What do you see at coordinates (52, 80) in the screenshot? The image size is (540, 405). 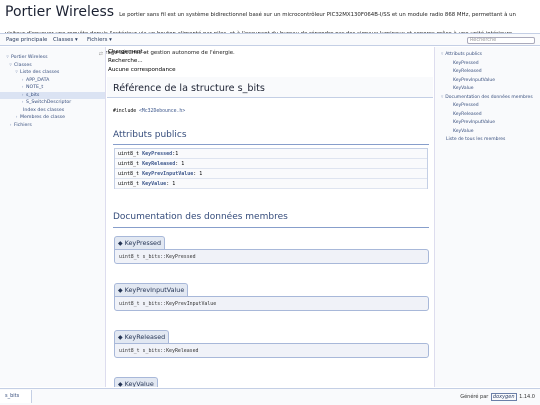 I see `nav-item: › APP_DATA` at bounding box center [52, 80].